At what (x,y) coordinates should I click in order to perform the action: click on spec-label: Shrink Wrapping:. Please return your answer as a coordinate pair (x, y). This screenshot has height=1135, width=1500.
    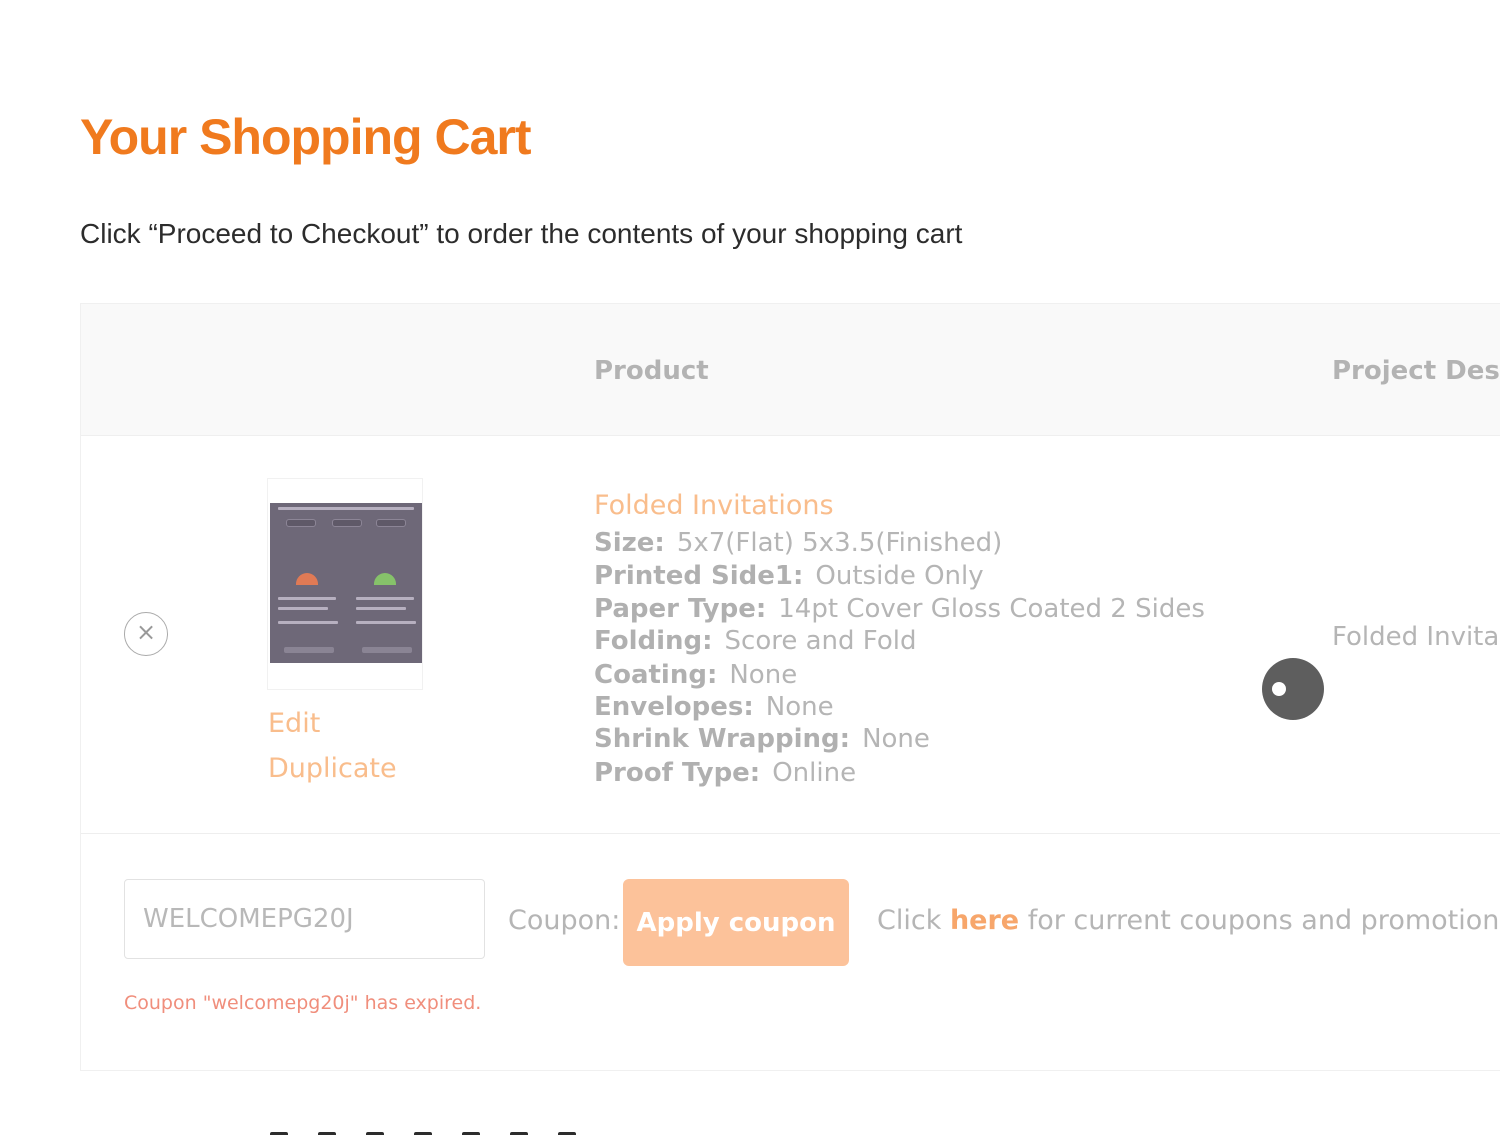
    Looking at the image, I should click on (722, 739).